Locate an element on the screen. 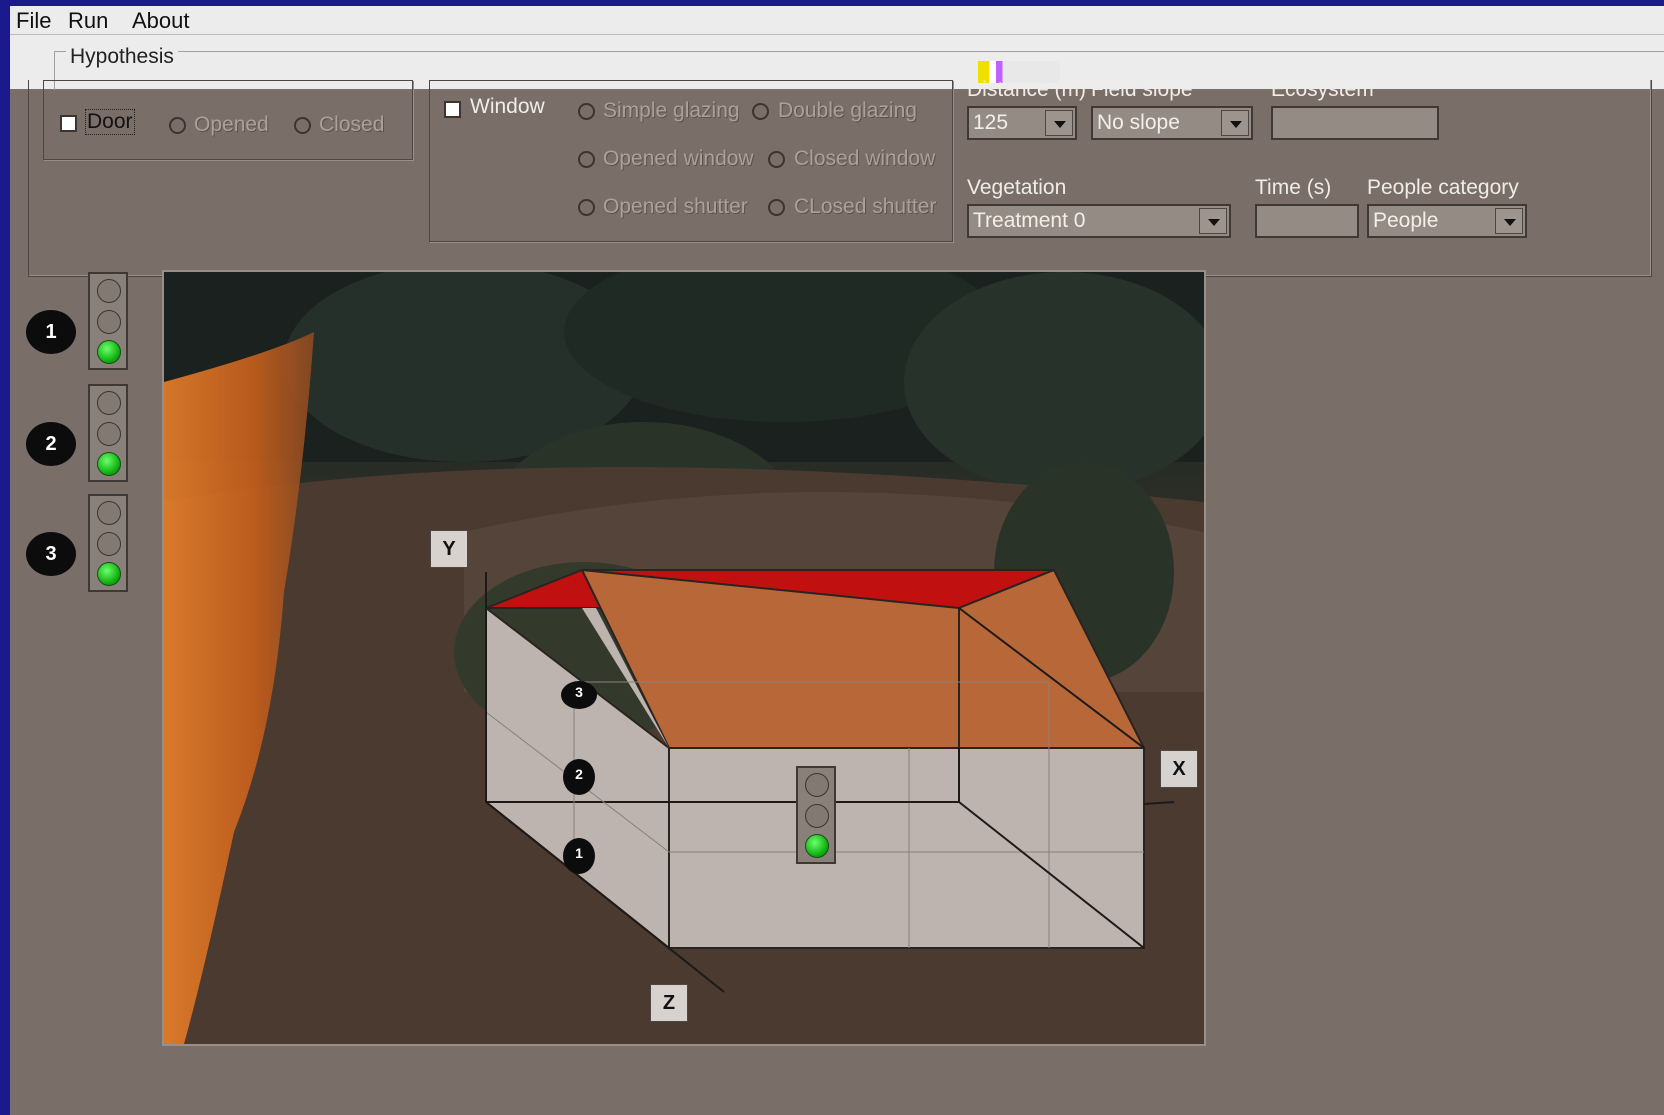 This screenshot has height=1115, width=1664. number-badge-3: 3 is located at coordinates (51, 554).